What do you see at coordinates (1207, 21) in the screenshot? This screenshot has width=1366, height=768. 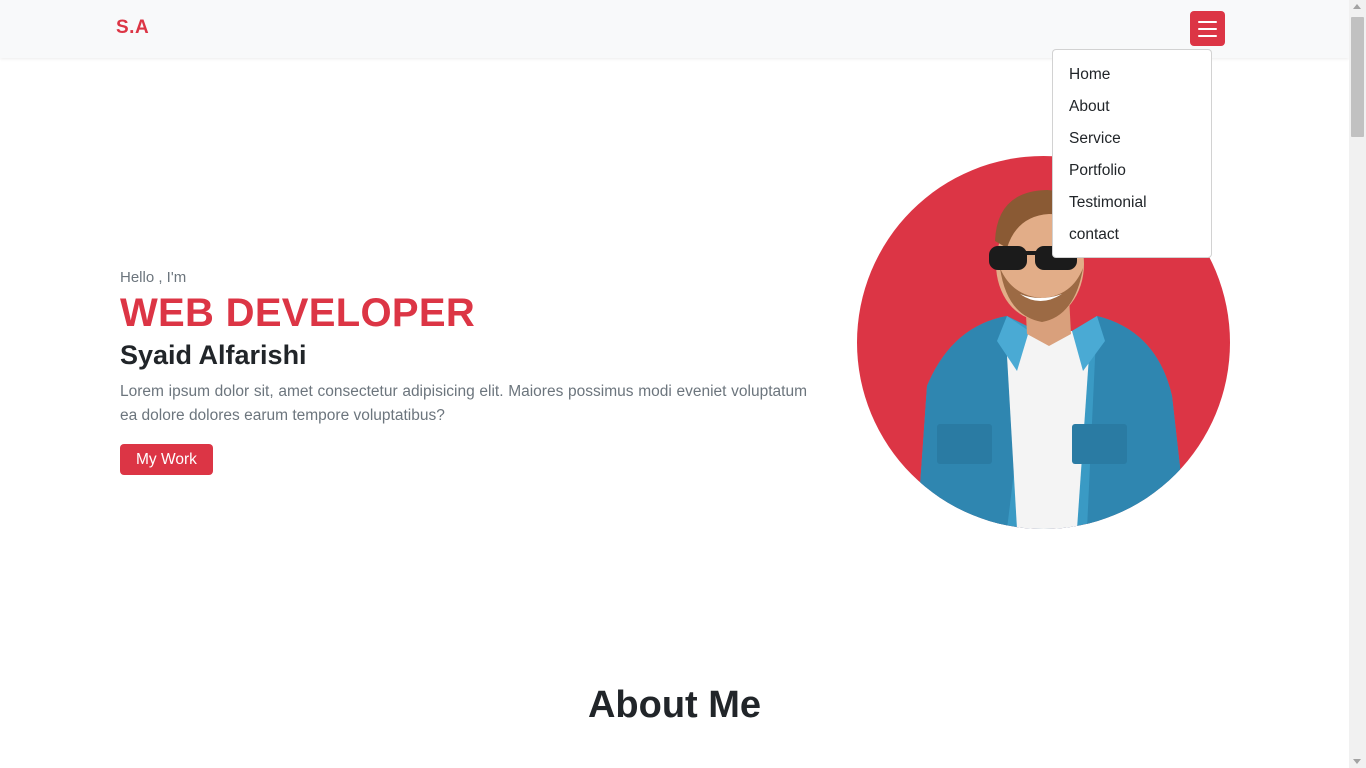 I see `hamburger-icon` at bounding box center [1207, 21].